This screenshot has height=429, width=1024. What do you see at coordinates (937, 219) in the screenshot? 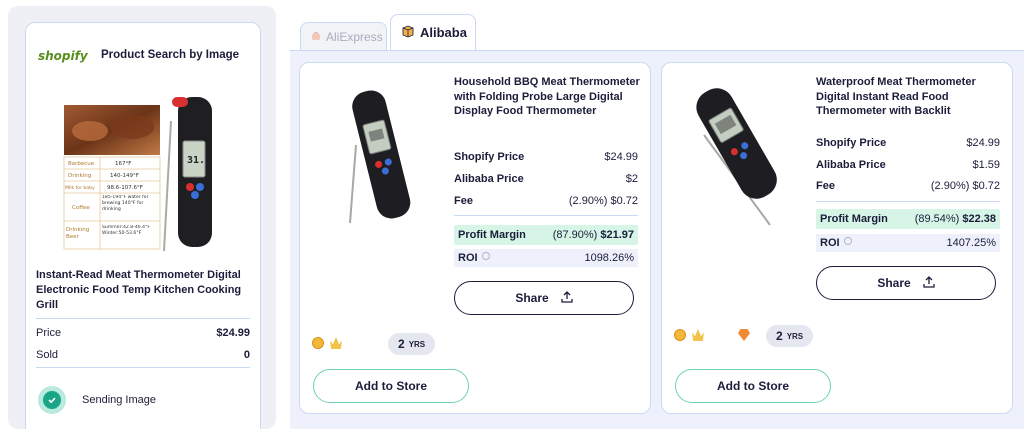
I see `profit-margin-percent: (89.54%)` at bounding box center [937, 219].